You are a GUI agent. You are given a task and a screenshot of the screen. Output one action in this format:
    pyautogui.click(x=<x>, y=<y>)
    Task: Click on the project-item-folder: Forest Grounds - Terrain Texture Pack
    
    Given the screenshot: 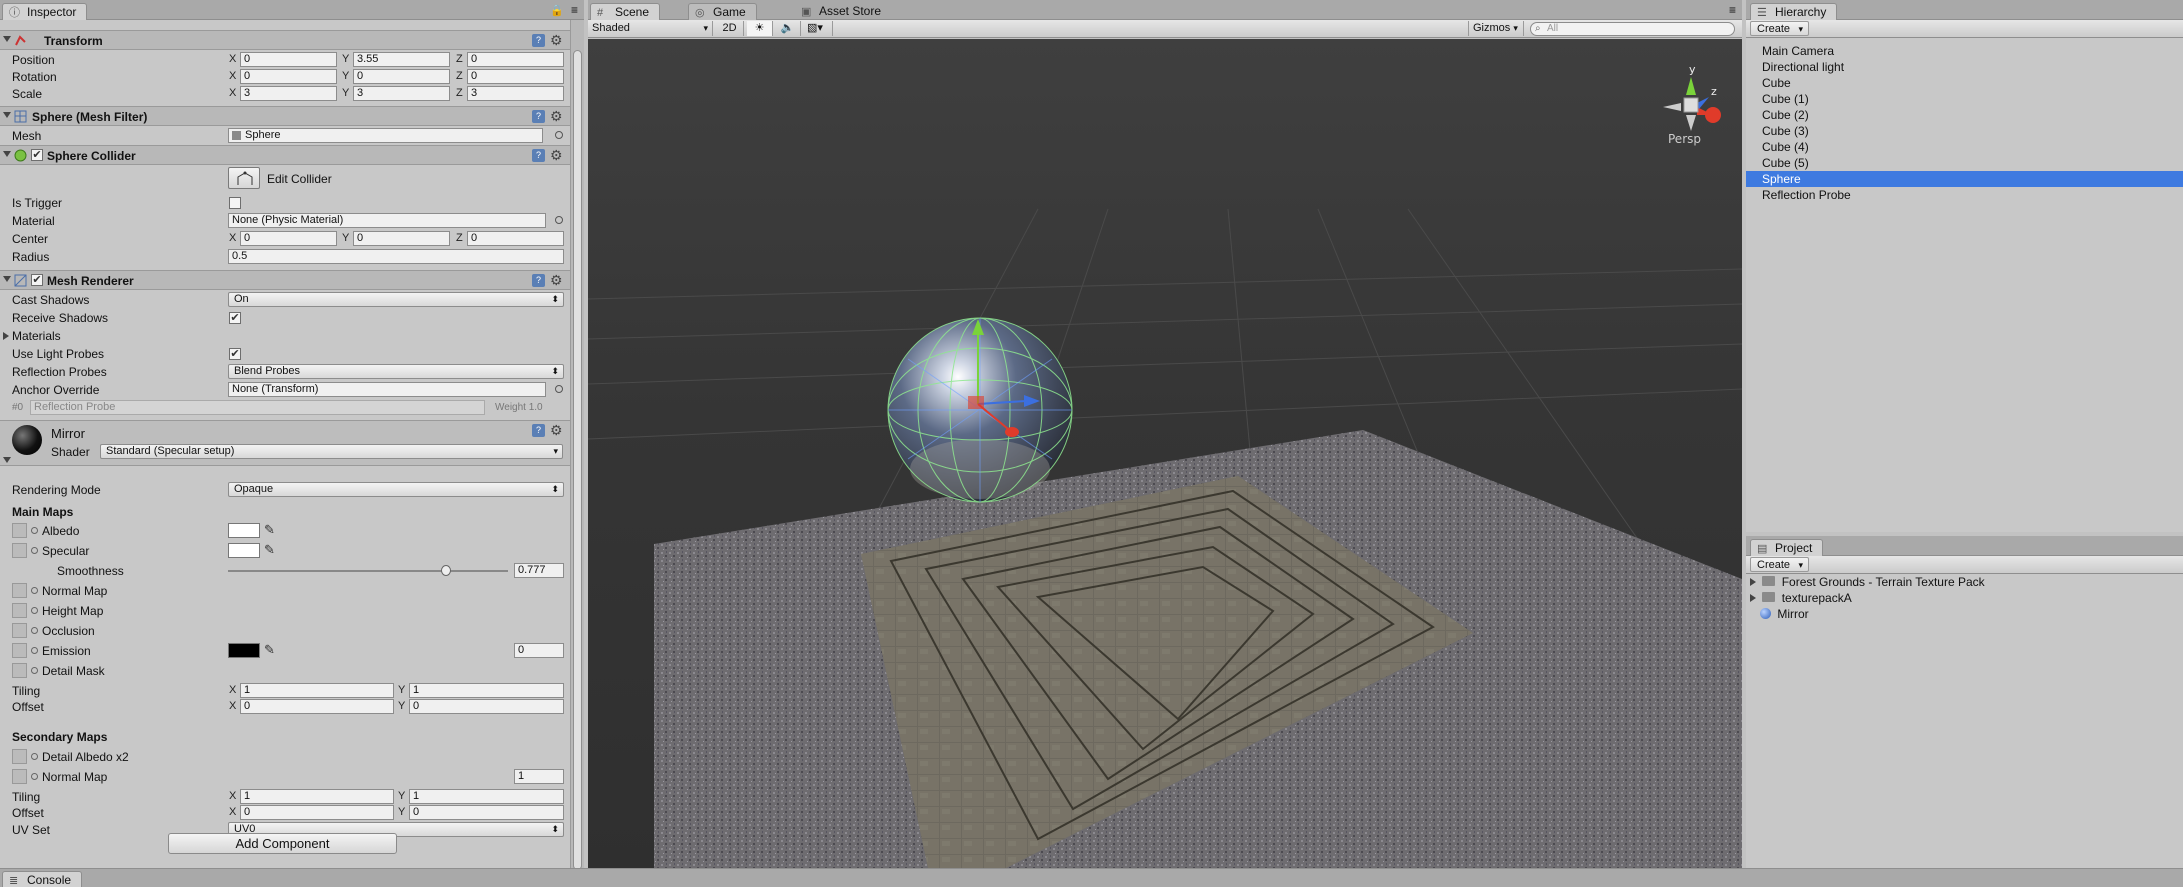 What is the action you would take?
    pyautogui.click(x=1867, y=582)
    